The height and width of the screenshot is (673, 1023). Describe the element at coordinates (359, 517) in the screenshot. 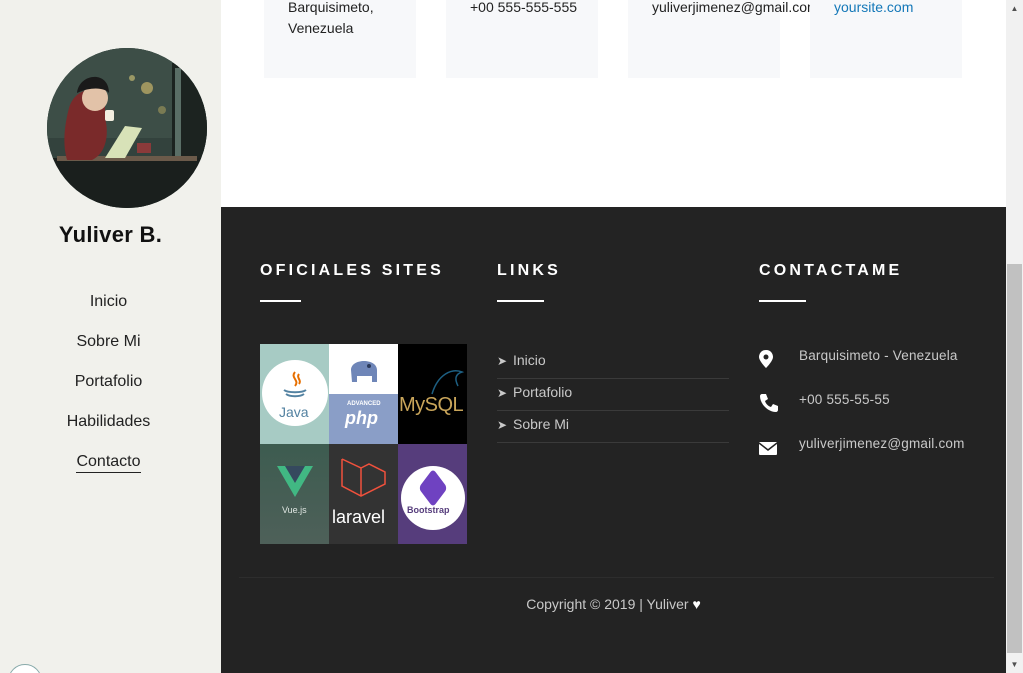

I see `laravel-label: laravel` at that location.